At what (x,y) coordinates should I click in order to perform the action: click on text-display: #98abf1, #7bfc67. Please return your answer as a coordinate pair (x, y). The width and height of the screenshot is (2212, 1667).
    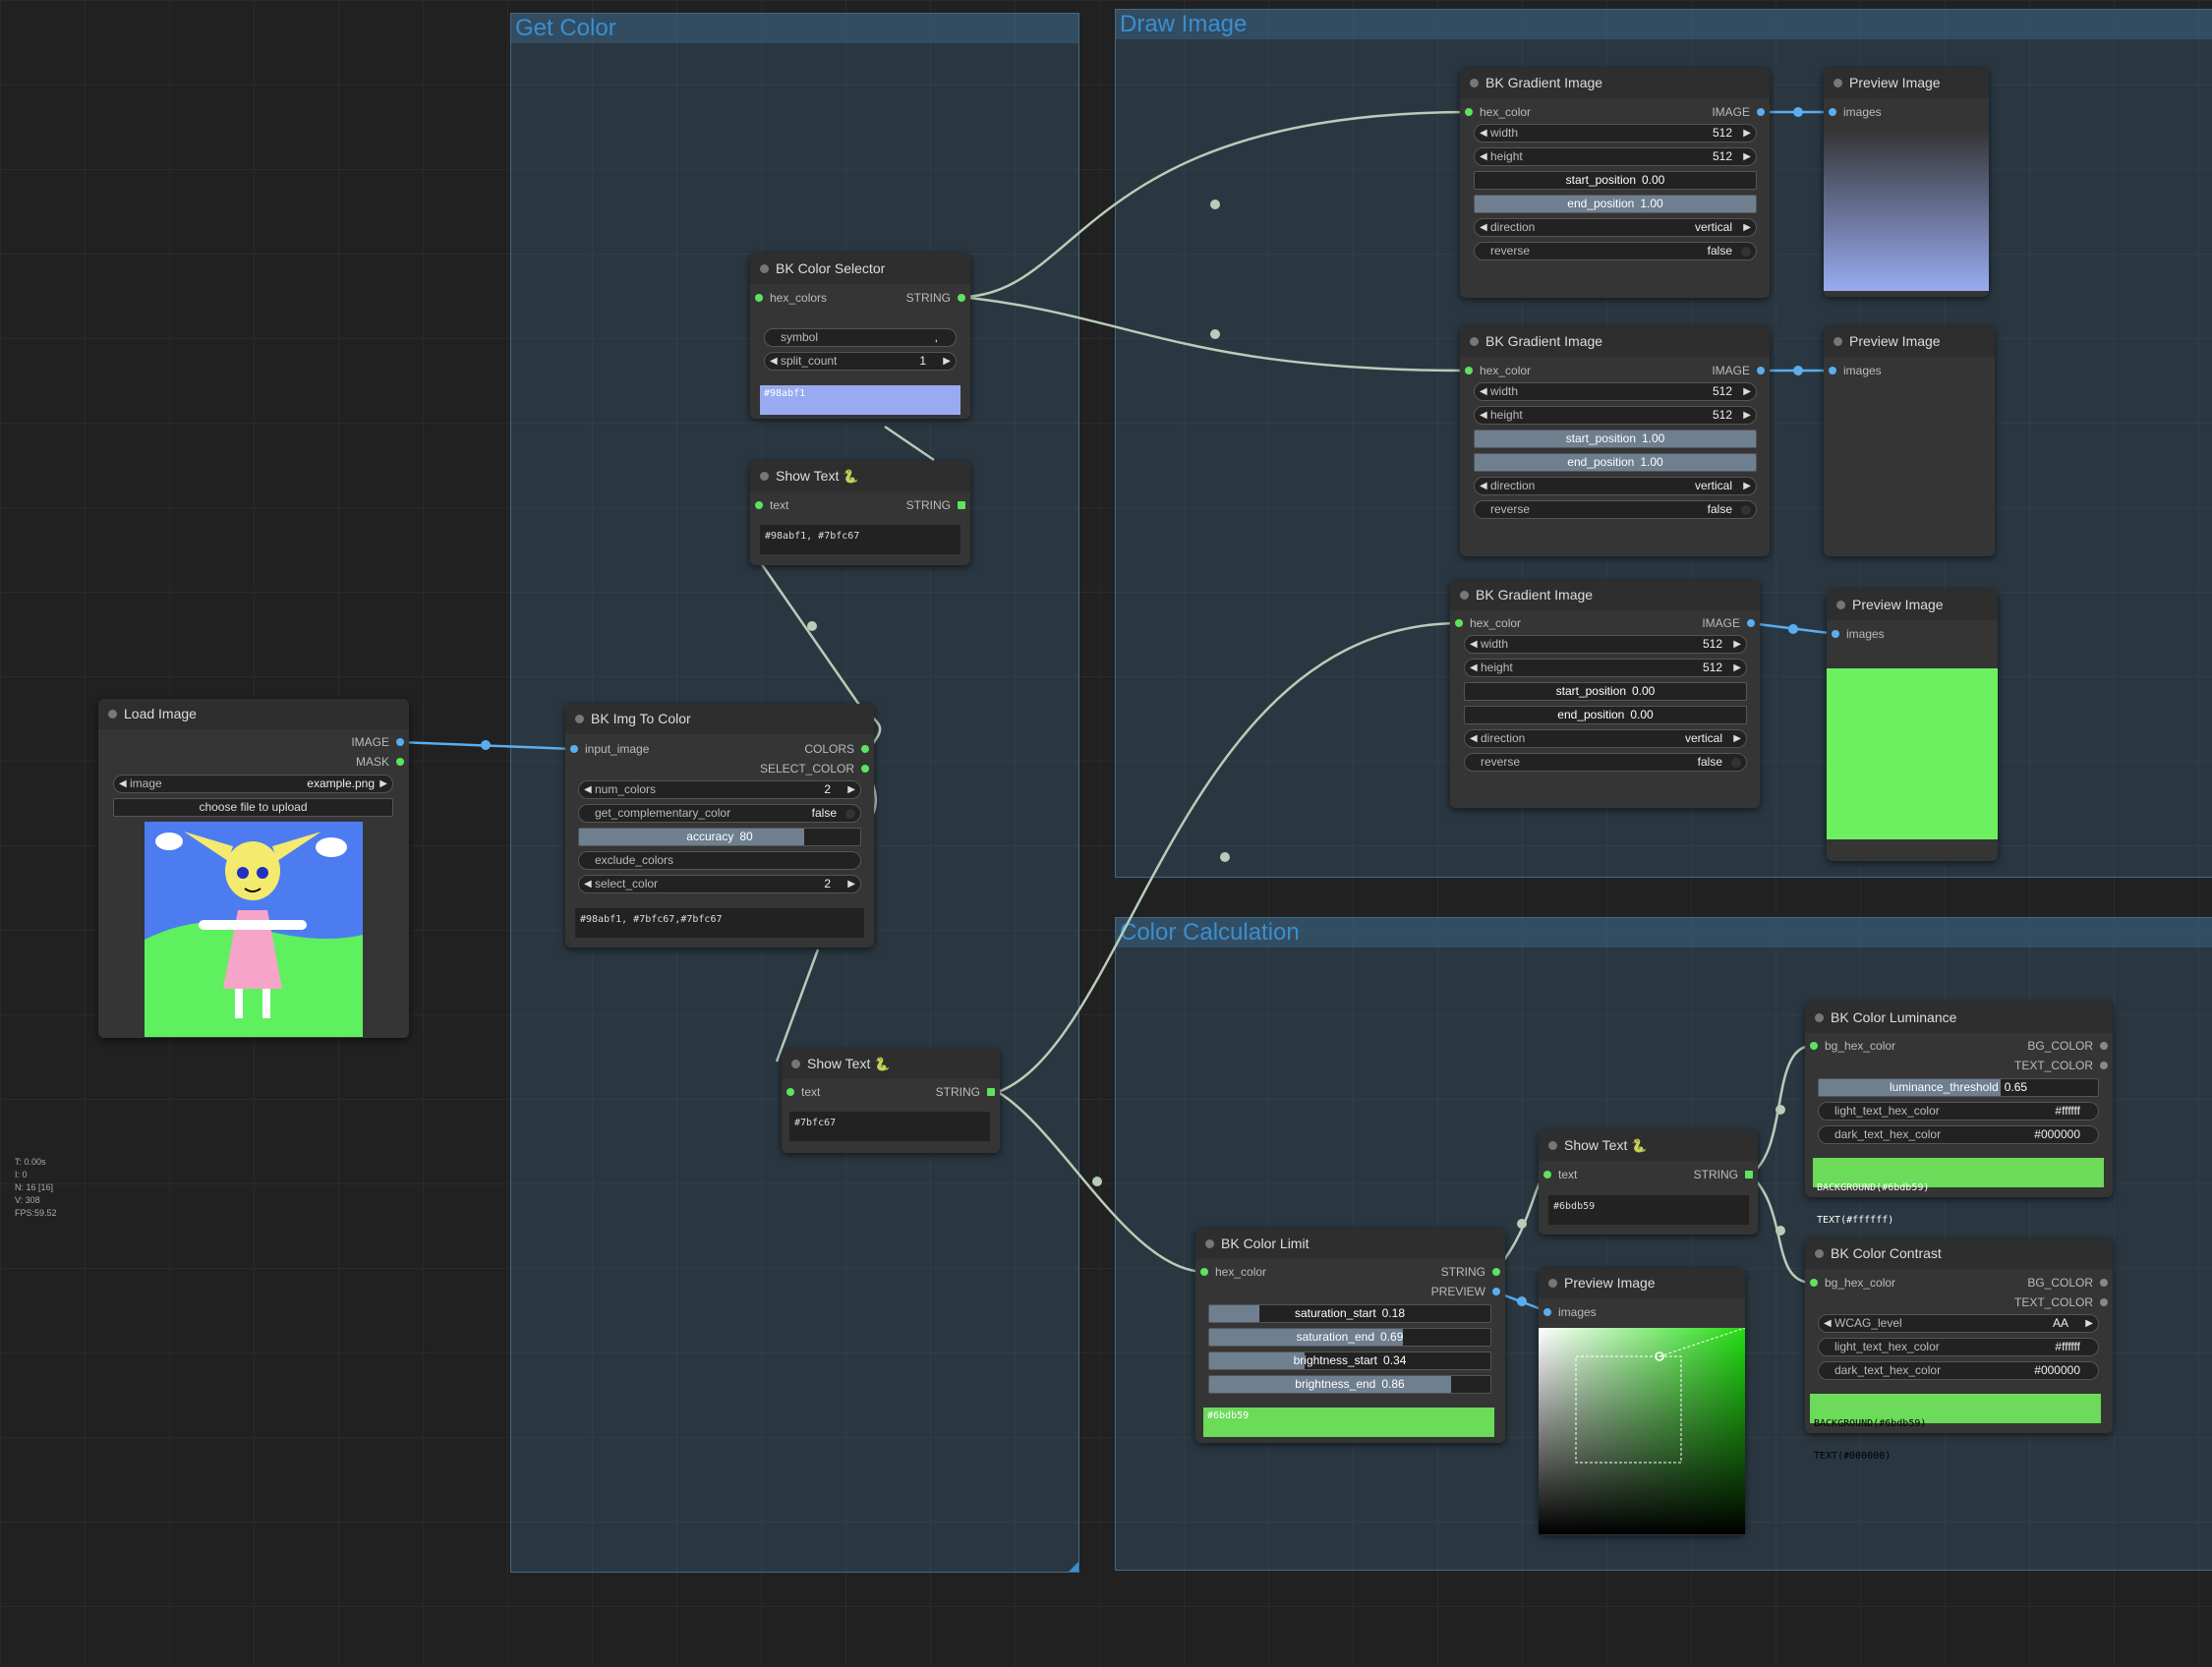
    Looking at the image, I should click on (860, 539).